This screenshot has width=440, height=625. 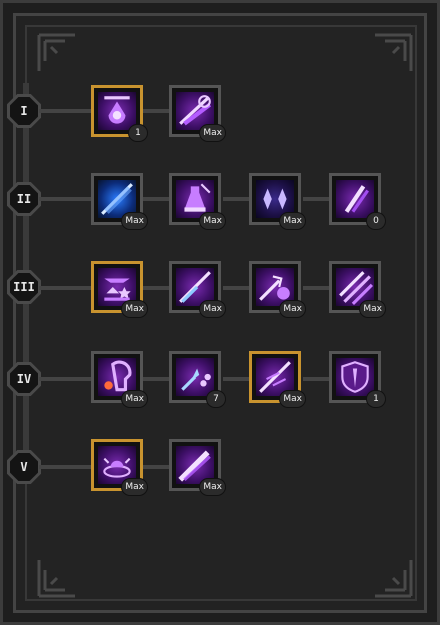 I want to click on skill-slot-t1-1: 1, so click(x=119, y=113).